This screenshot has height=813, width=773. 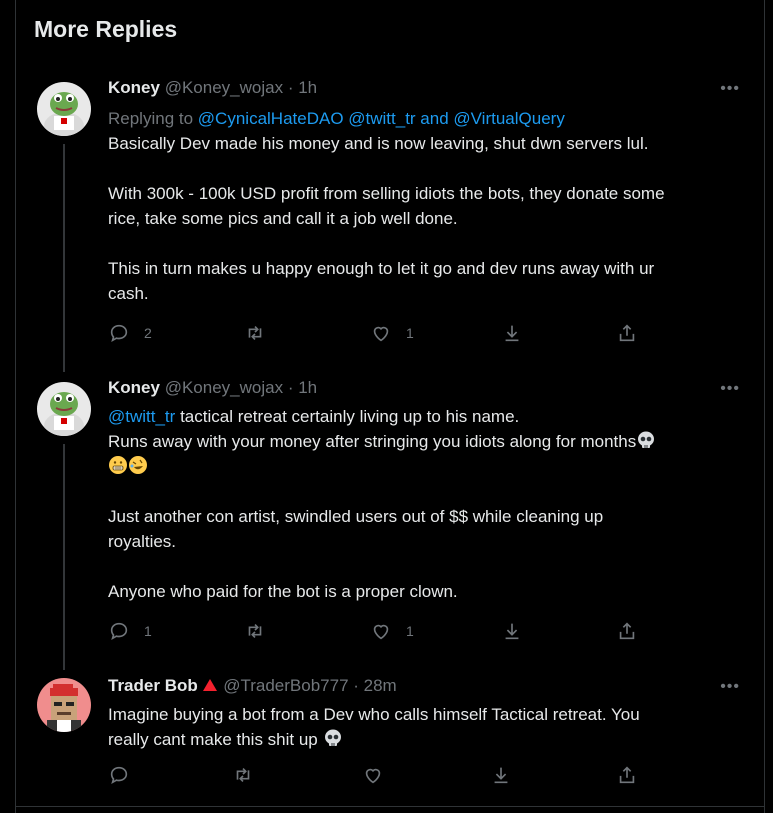 I want to click on tweet-line: cash., so click(x=128, y=293).